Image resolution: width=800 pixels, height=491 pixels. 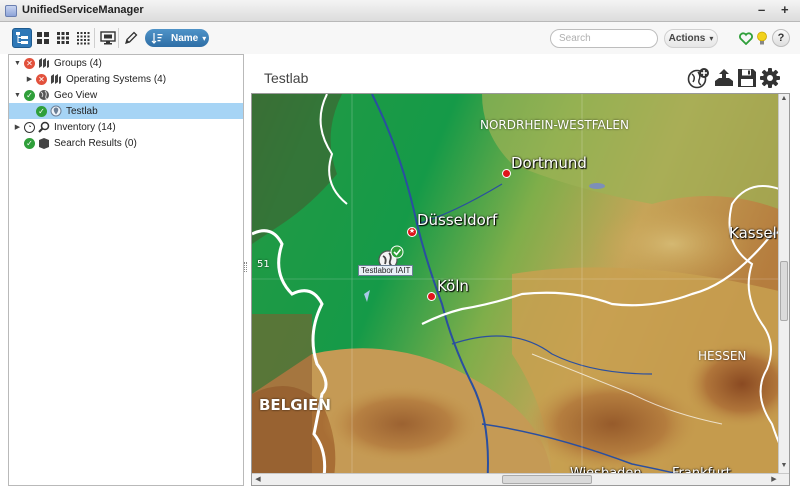 What do you see at coordinates (29, 127) in the screenshot?
I see `pending-status-icon: ◔` at bounding box center [29, 127].